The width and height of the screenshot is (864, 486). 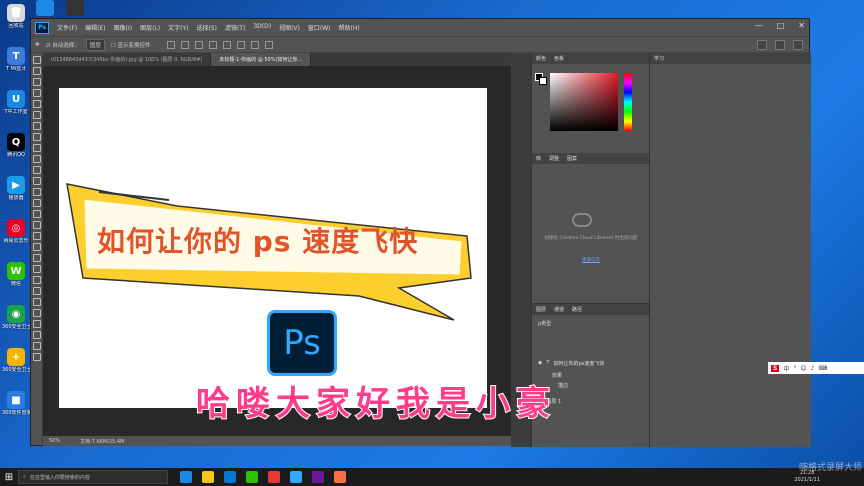 What do you see at coordinates (93, 477) in the screenshot?
I see `taskbar-search: ⌕ 在这里输入你要搜索的内容` at bounding box center [93, 477].